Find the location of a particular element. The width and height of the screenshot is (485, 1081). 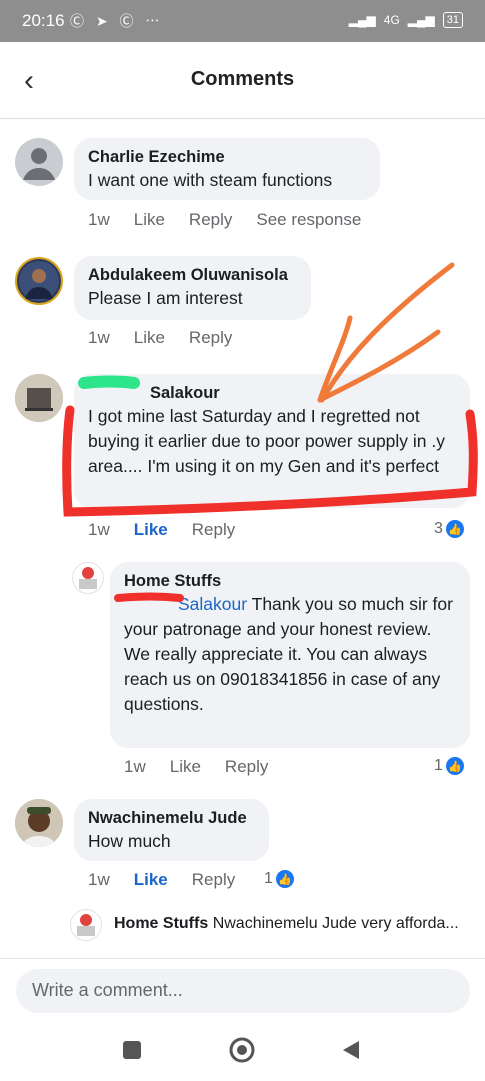

reply-preview-author: Home Stuffs is located at coordinates (161, 923).